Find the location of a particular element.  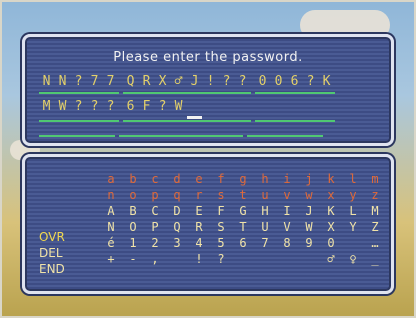

keyboard-key: d is located at coordinates (177, 179).